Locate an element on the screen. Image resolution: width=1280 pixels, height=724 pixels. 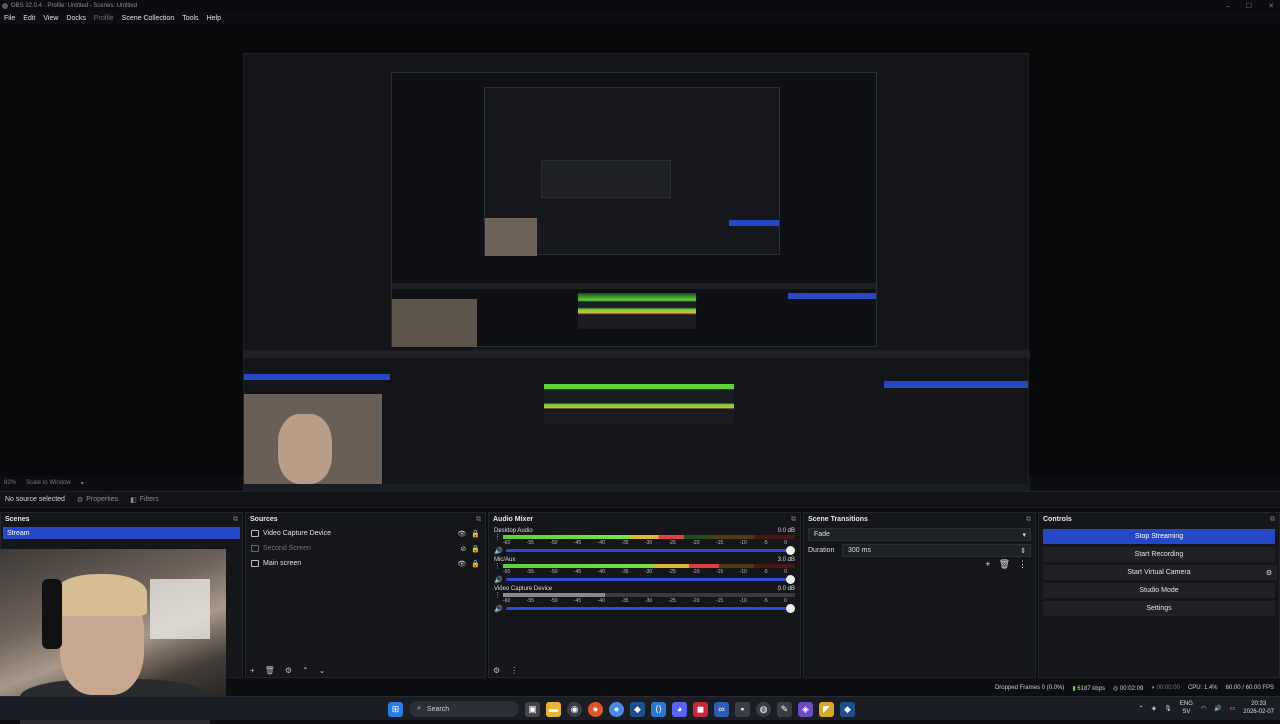
battery-icon: ▭ is located at coordinates (1233, 708).